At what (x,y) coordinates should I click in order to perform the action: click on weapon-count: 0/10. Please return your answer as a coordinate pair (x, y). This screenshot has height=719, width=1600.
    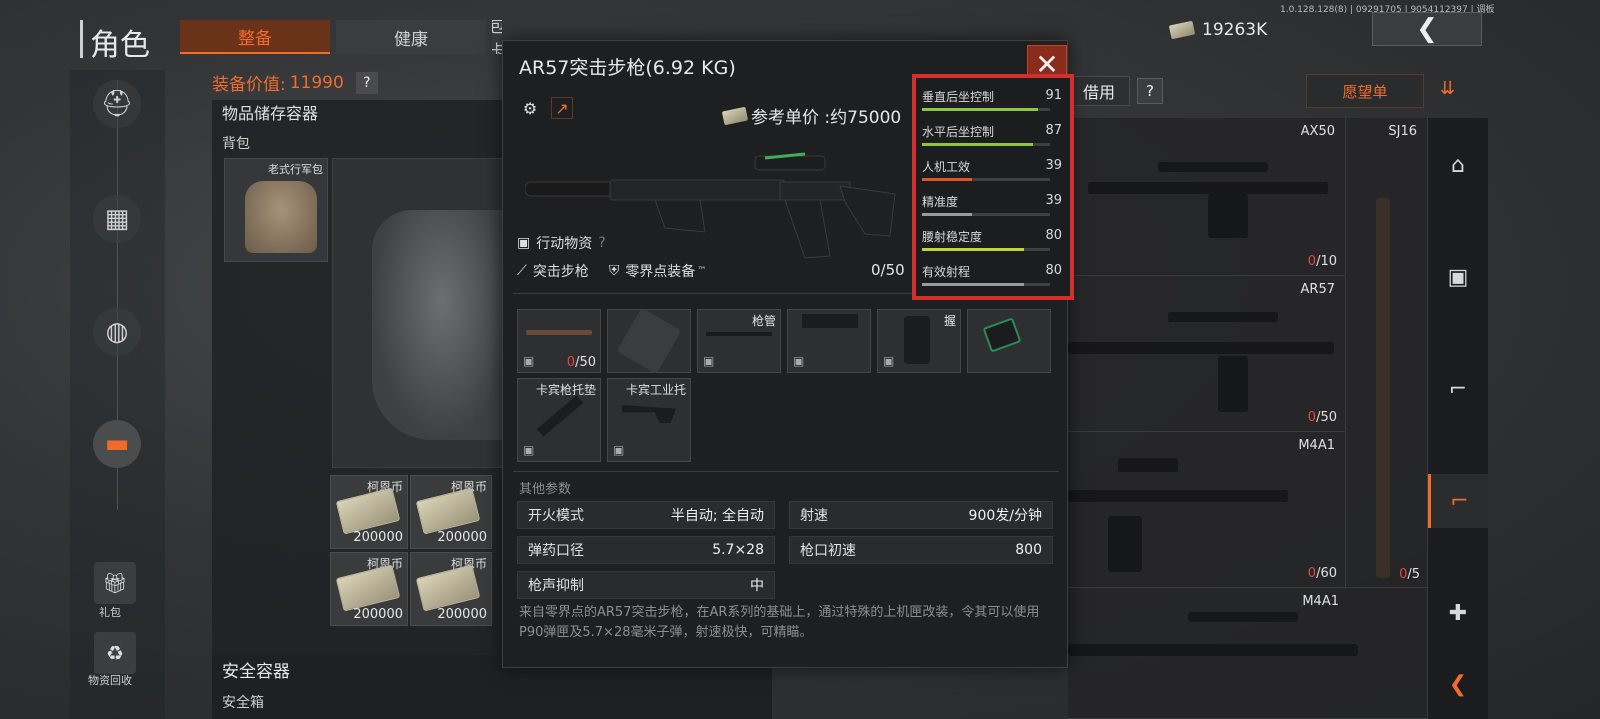
    Looking at the image, I should click on (1322, 261).